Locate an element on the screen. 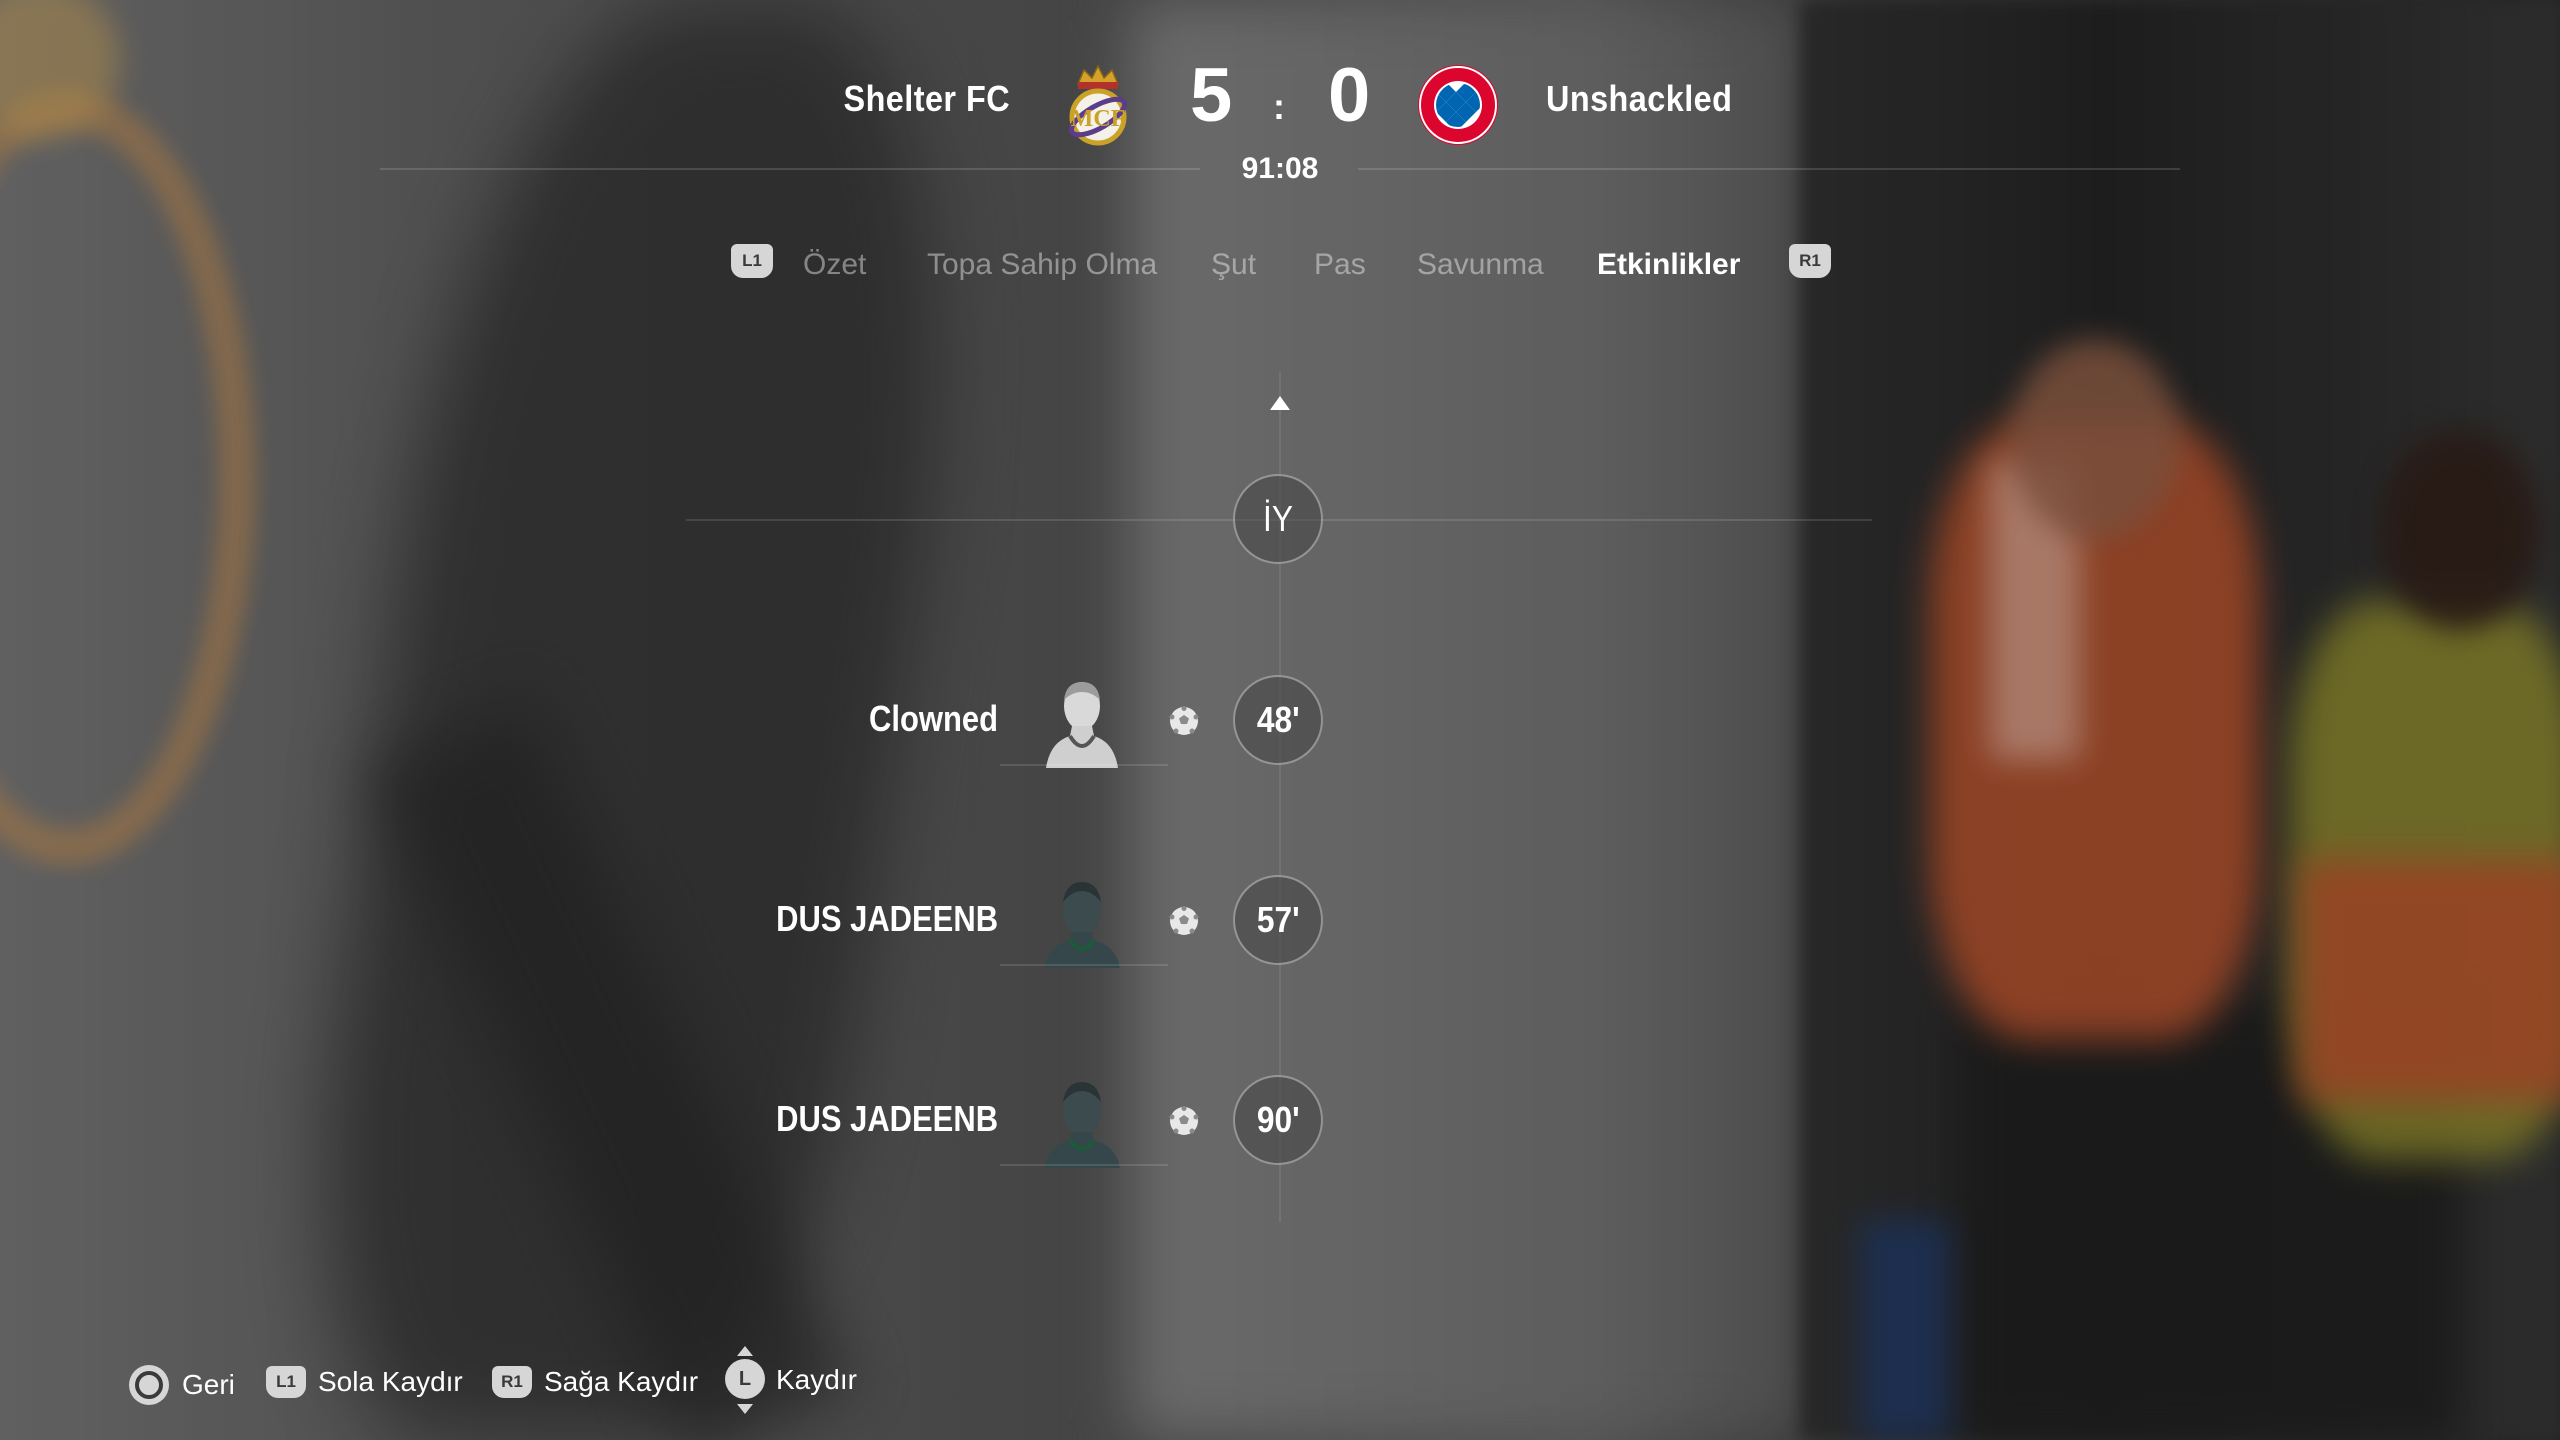 The width and height of the screenshot is (2560, 1440). header-divider-right is located at coordinates (1769, 169).